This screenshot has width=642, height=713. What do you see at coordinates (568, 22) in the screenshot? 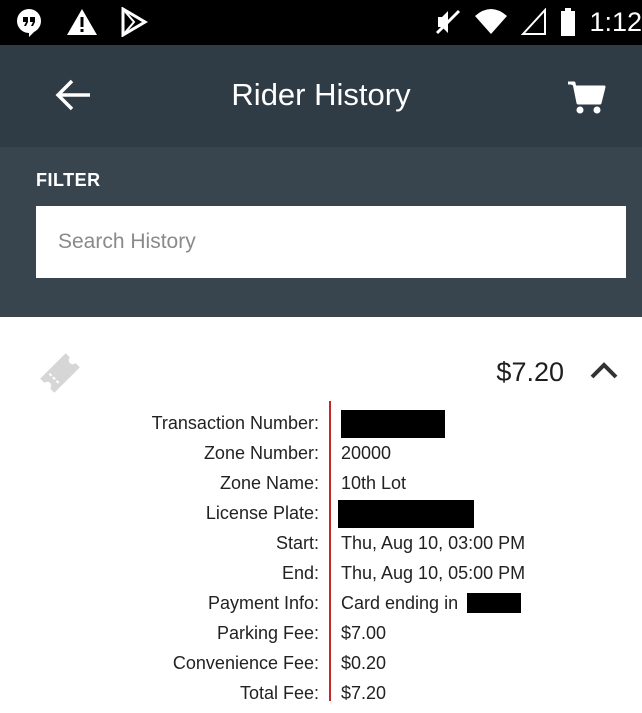
I see `battery-icon` at bounding box center [568, 22].